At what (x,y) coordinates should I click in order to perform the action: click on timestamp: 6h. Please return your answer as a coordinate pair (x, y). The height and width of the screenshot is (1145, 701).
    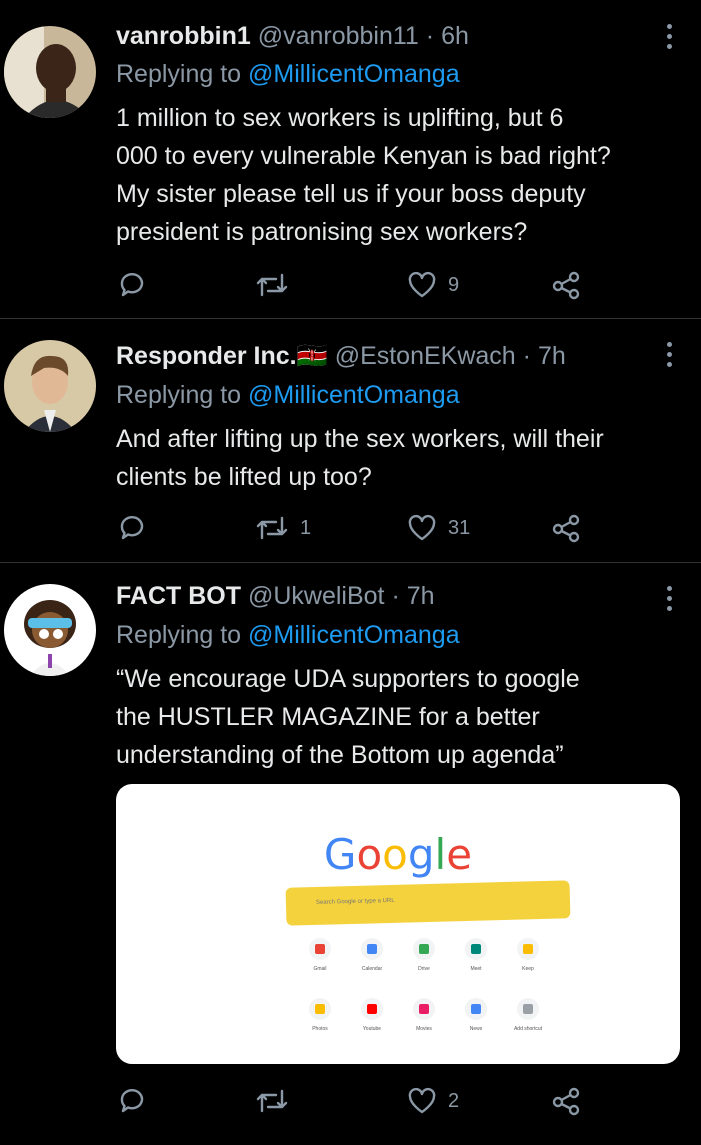
    Looking at the image, I should click on (455, 36).